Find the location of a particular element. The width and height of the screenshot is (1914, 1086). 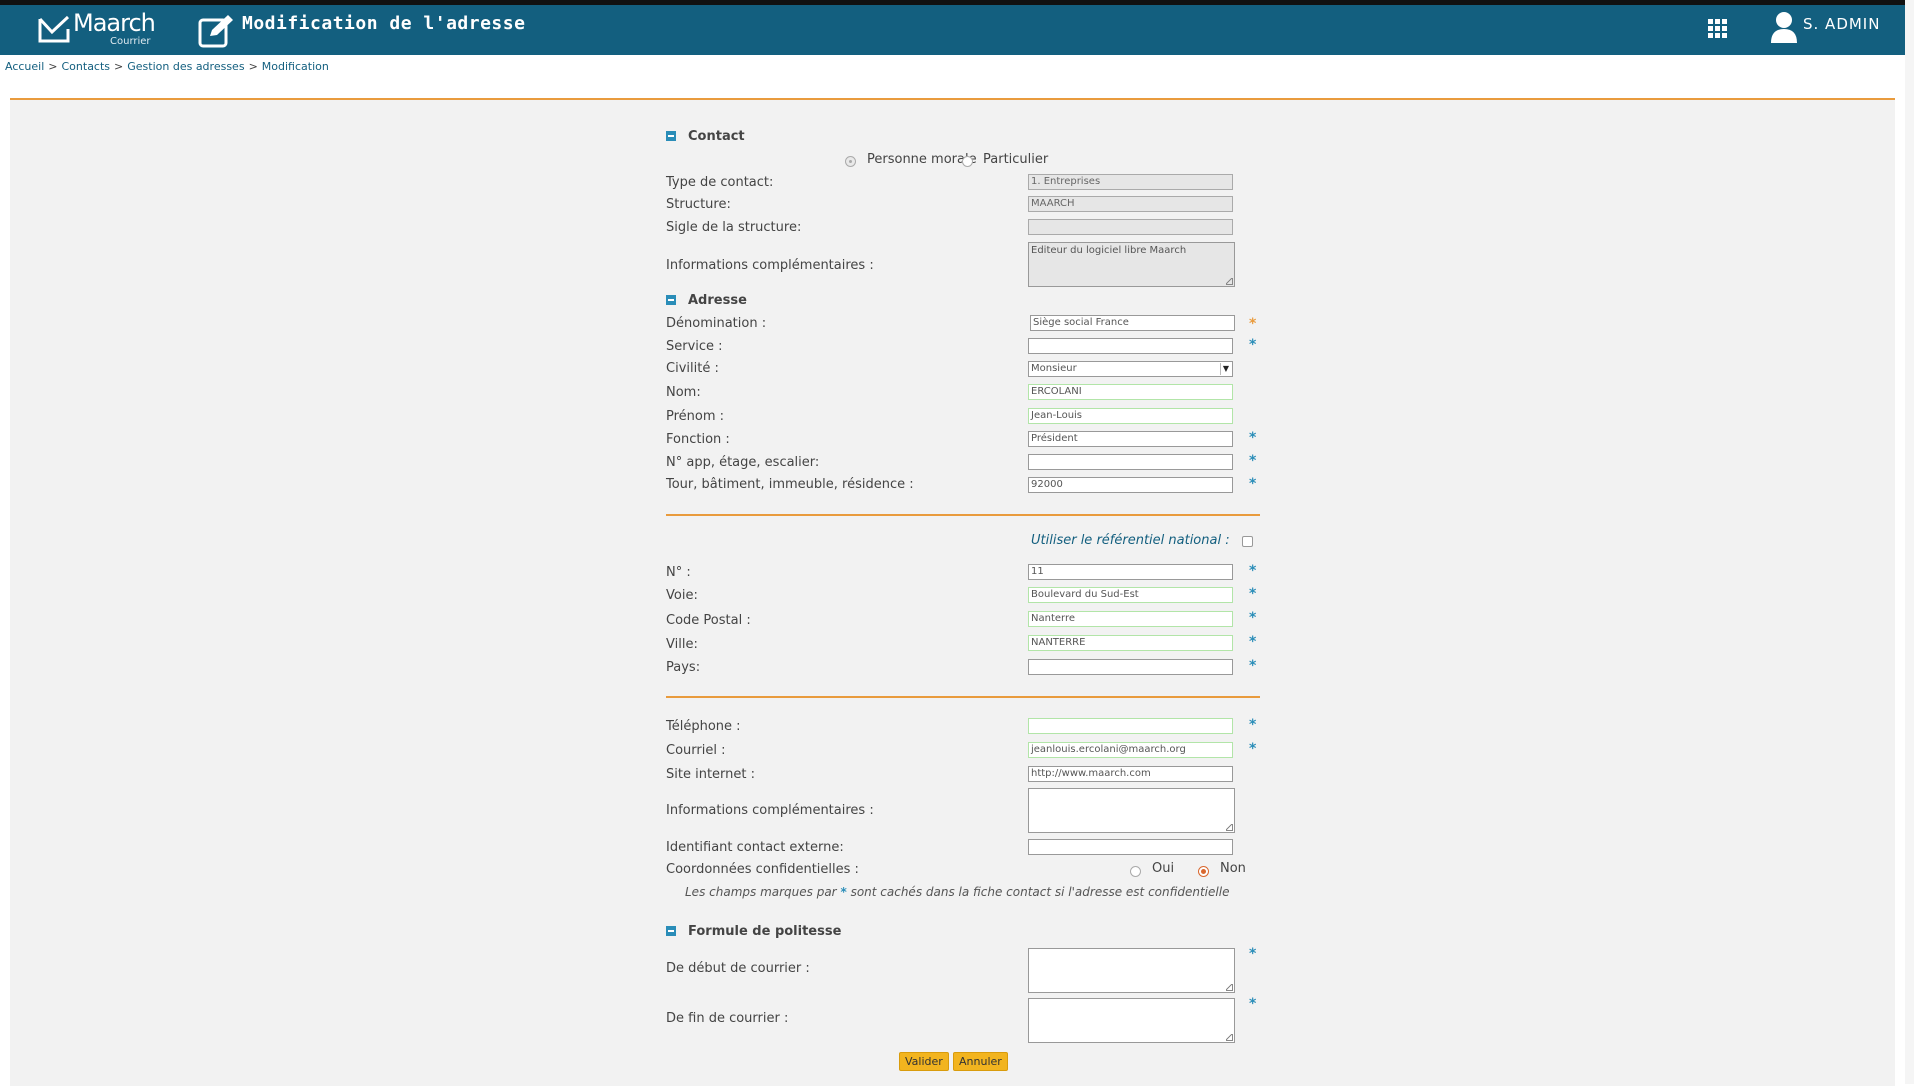

debut-label: De début de courrier : is located at coordinates (738, 968).